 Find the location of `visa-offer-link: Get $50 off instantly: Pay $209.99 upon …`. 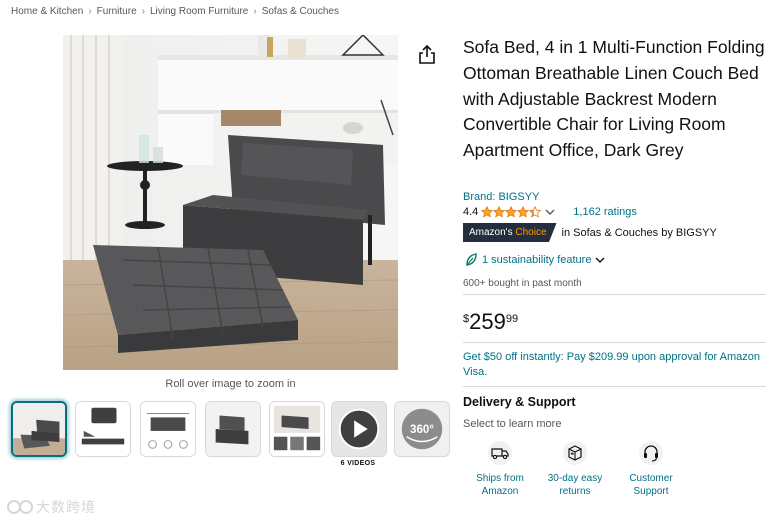

visa-offer-link: Get $50 off instantly: Pay $209.99 upon … is located at coordinates (613, 365).